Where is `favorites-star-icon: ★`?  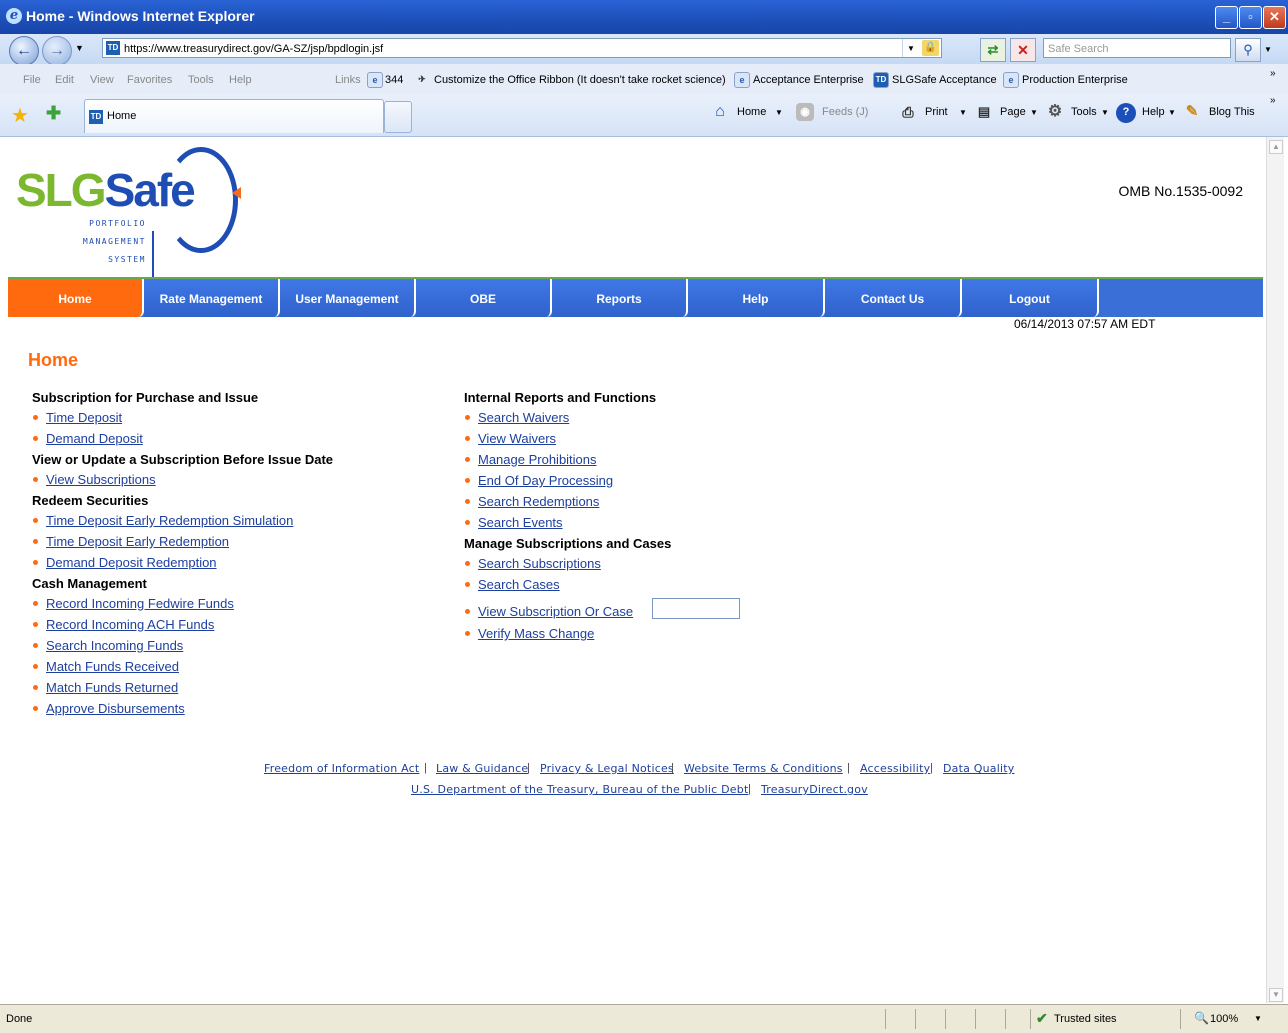
favorites-star-icon: ★ is located at coordinates (20, 115).